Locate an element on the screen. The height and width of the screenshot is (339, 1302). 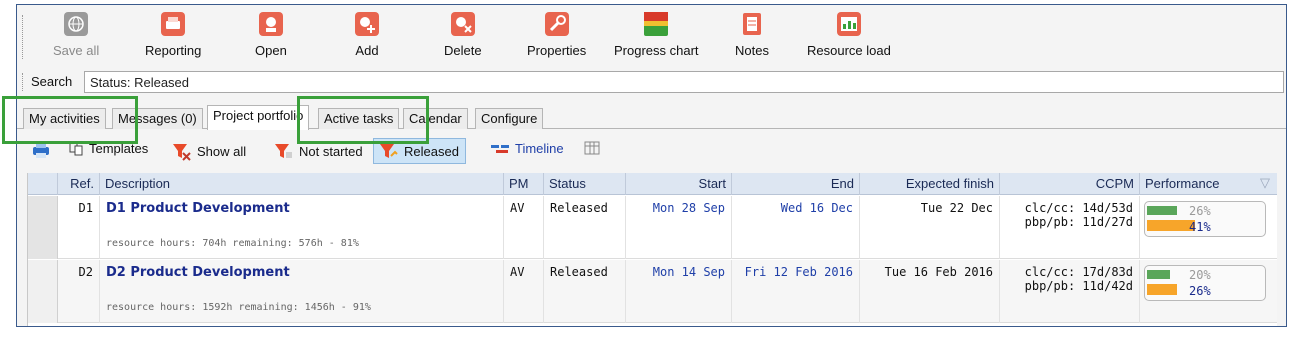
notes-button: Notes is located at coordinates (752, 34).